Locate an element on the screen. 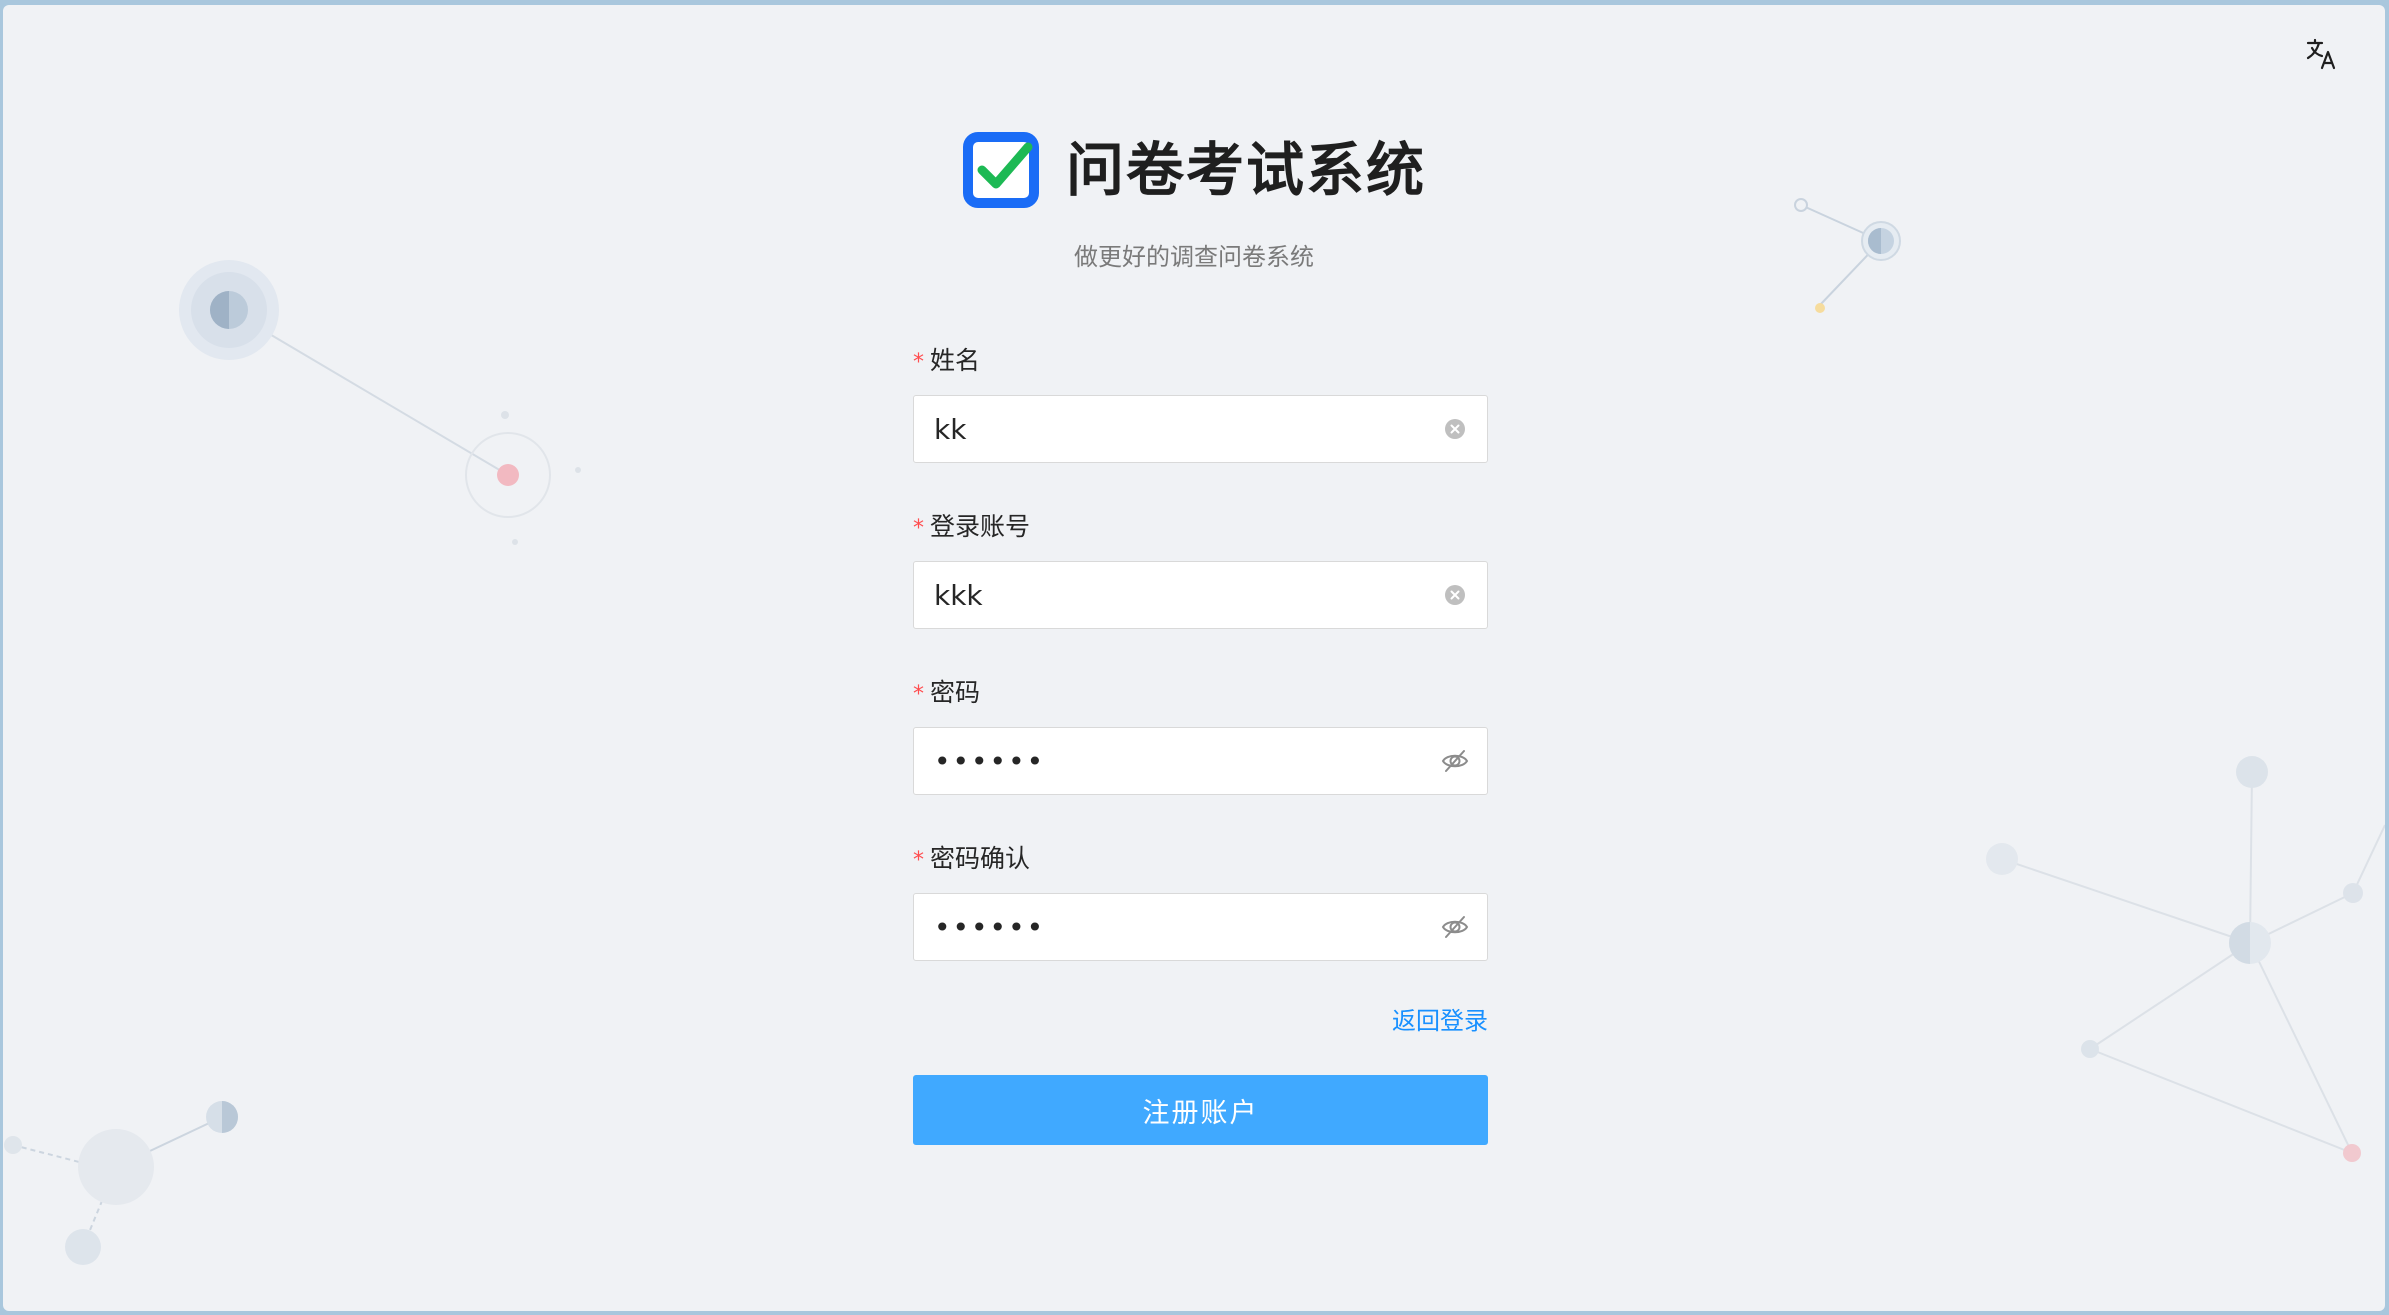 The width and height of the screenshot is (2389, 1315). confirm-label: * 密码确认 is located at coordinates (1200, 859).